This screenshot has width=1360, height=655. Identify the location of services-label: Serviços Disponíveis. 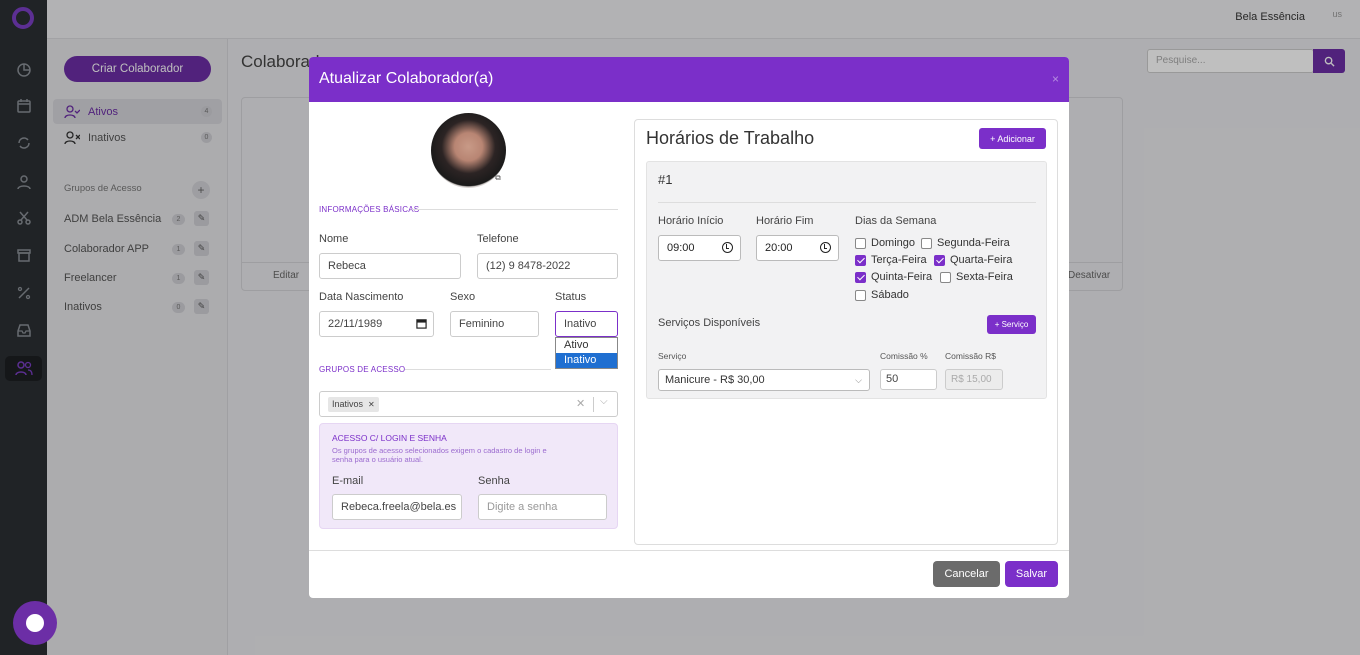
(709, 323).